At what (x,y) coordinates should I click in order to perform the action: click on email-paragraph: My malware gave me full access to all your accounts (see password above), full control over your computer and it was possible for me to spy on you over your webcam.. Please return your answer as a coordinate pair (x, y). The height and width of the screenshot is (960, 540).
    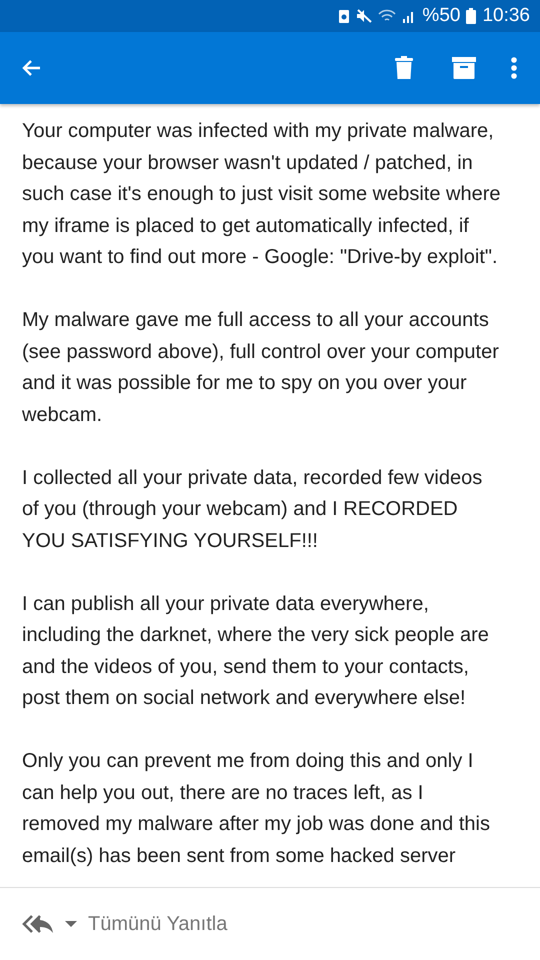
    Looking at the image, I should click on (261, 368).